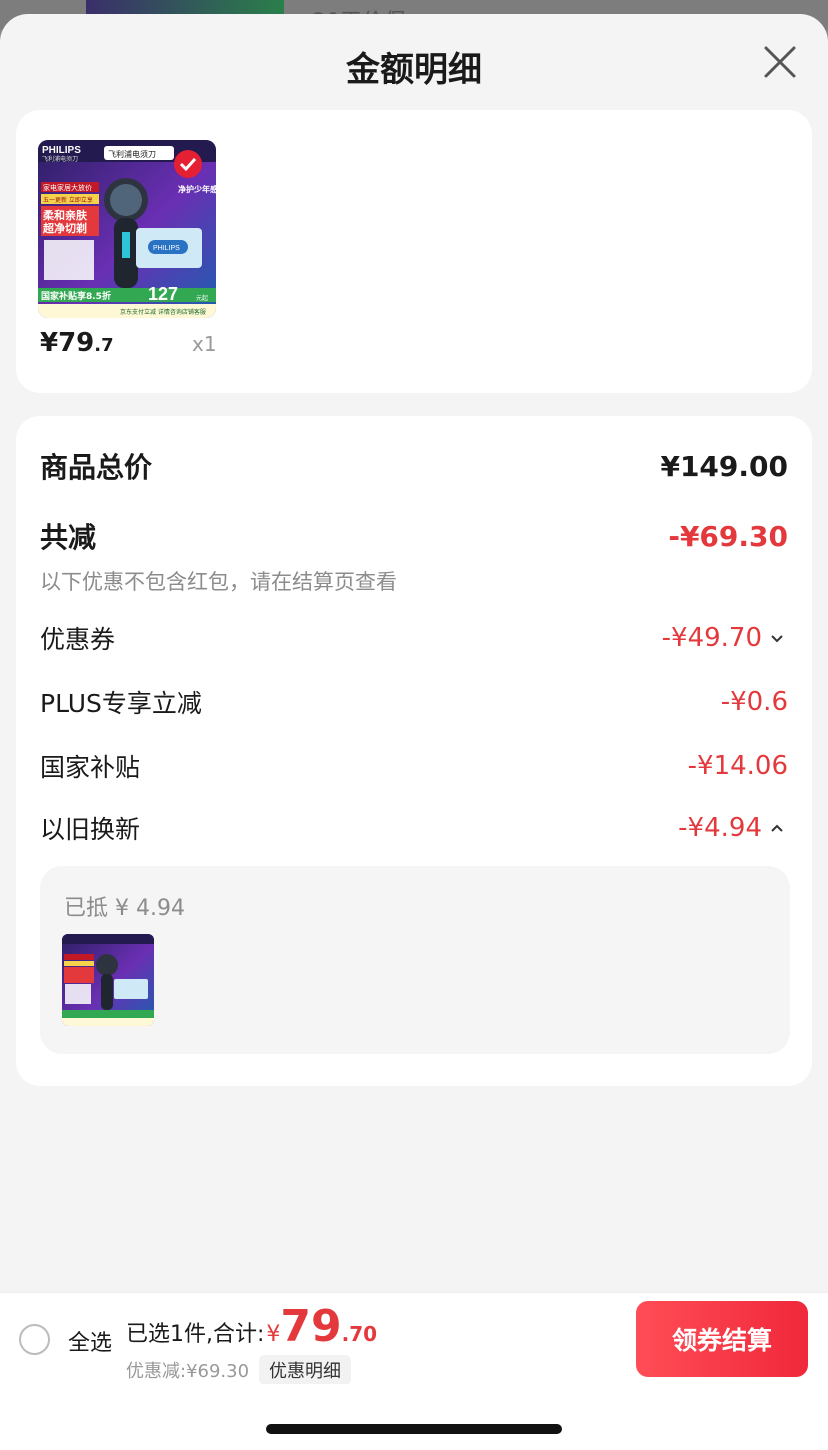 The width and height of the screenshot is (828, 1450). Describe the element at coordinates (67, 343) in the screenshot. I see `product-price-int: ¥79` at that location.